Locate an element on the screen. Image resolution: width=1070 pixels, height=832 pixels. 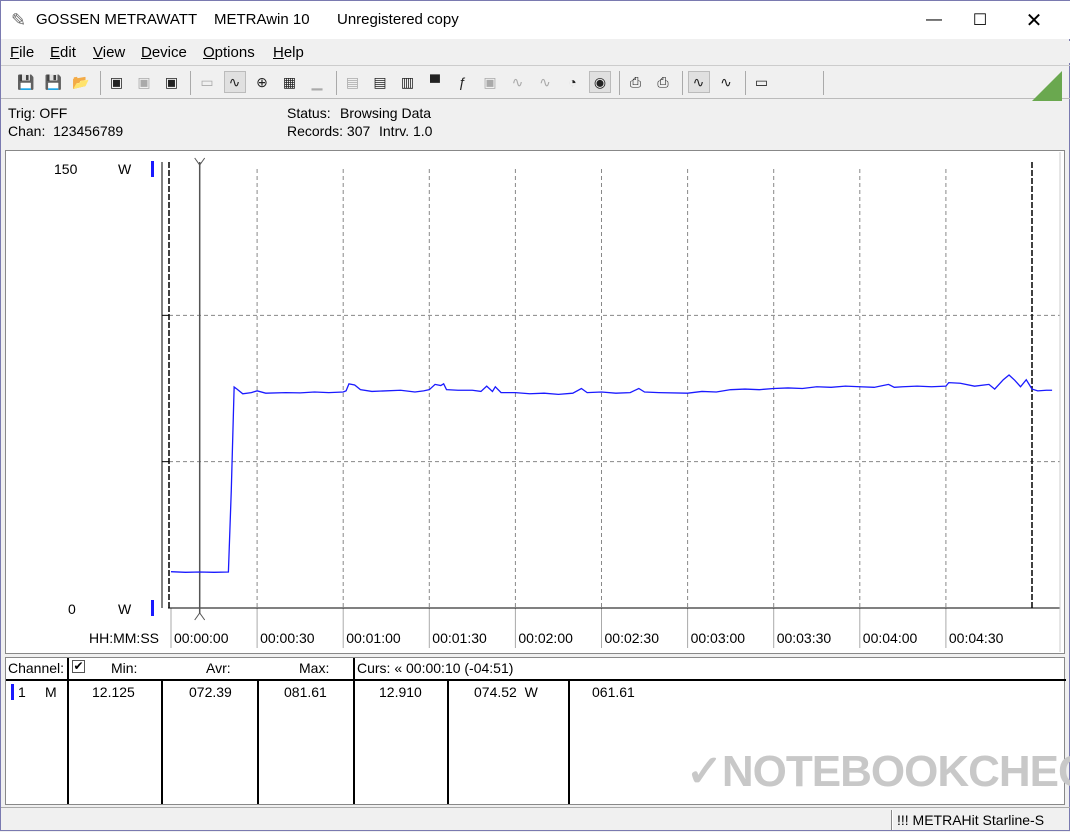
watermark-text: NOTEBOOKCHECK is located at coordinates (895, 771).